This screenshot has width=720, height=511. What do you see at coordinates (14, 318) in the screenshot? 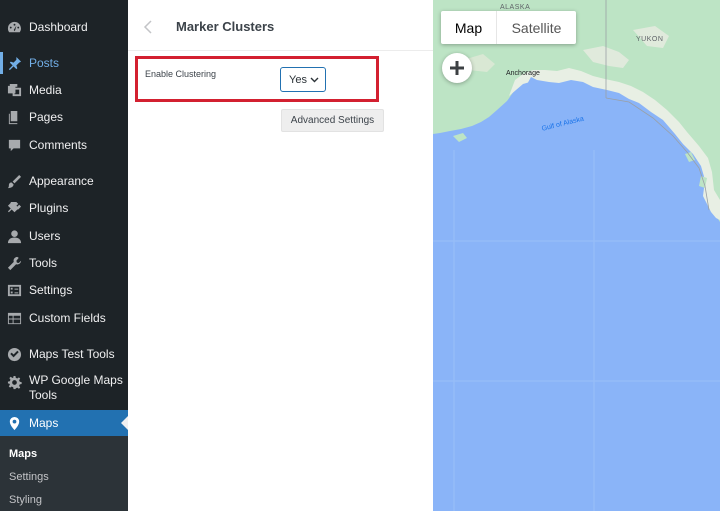
I see `table-icon` at bounding box center [14, 318].